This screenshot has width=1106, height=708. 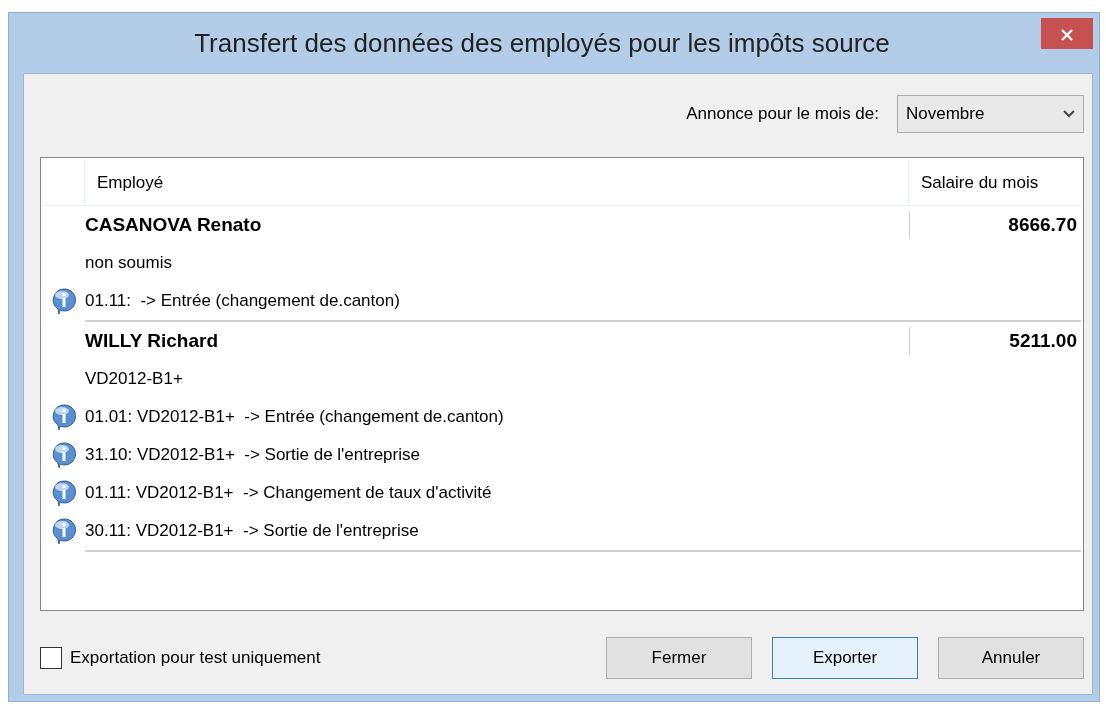 I want to click on salary-value: 5211.00, so click(x=995, y=341).